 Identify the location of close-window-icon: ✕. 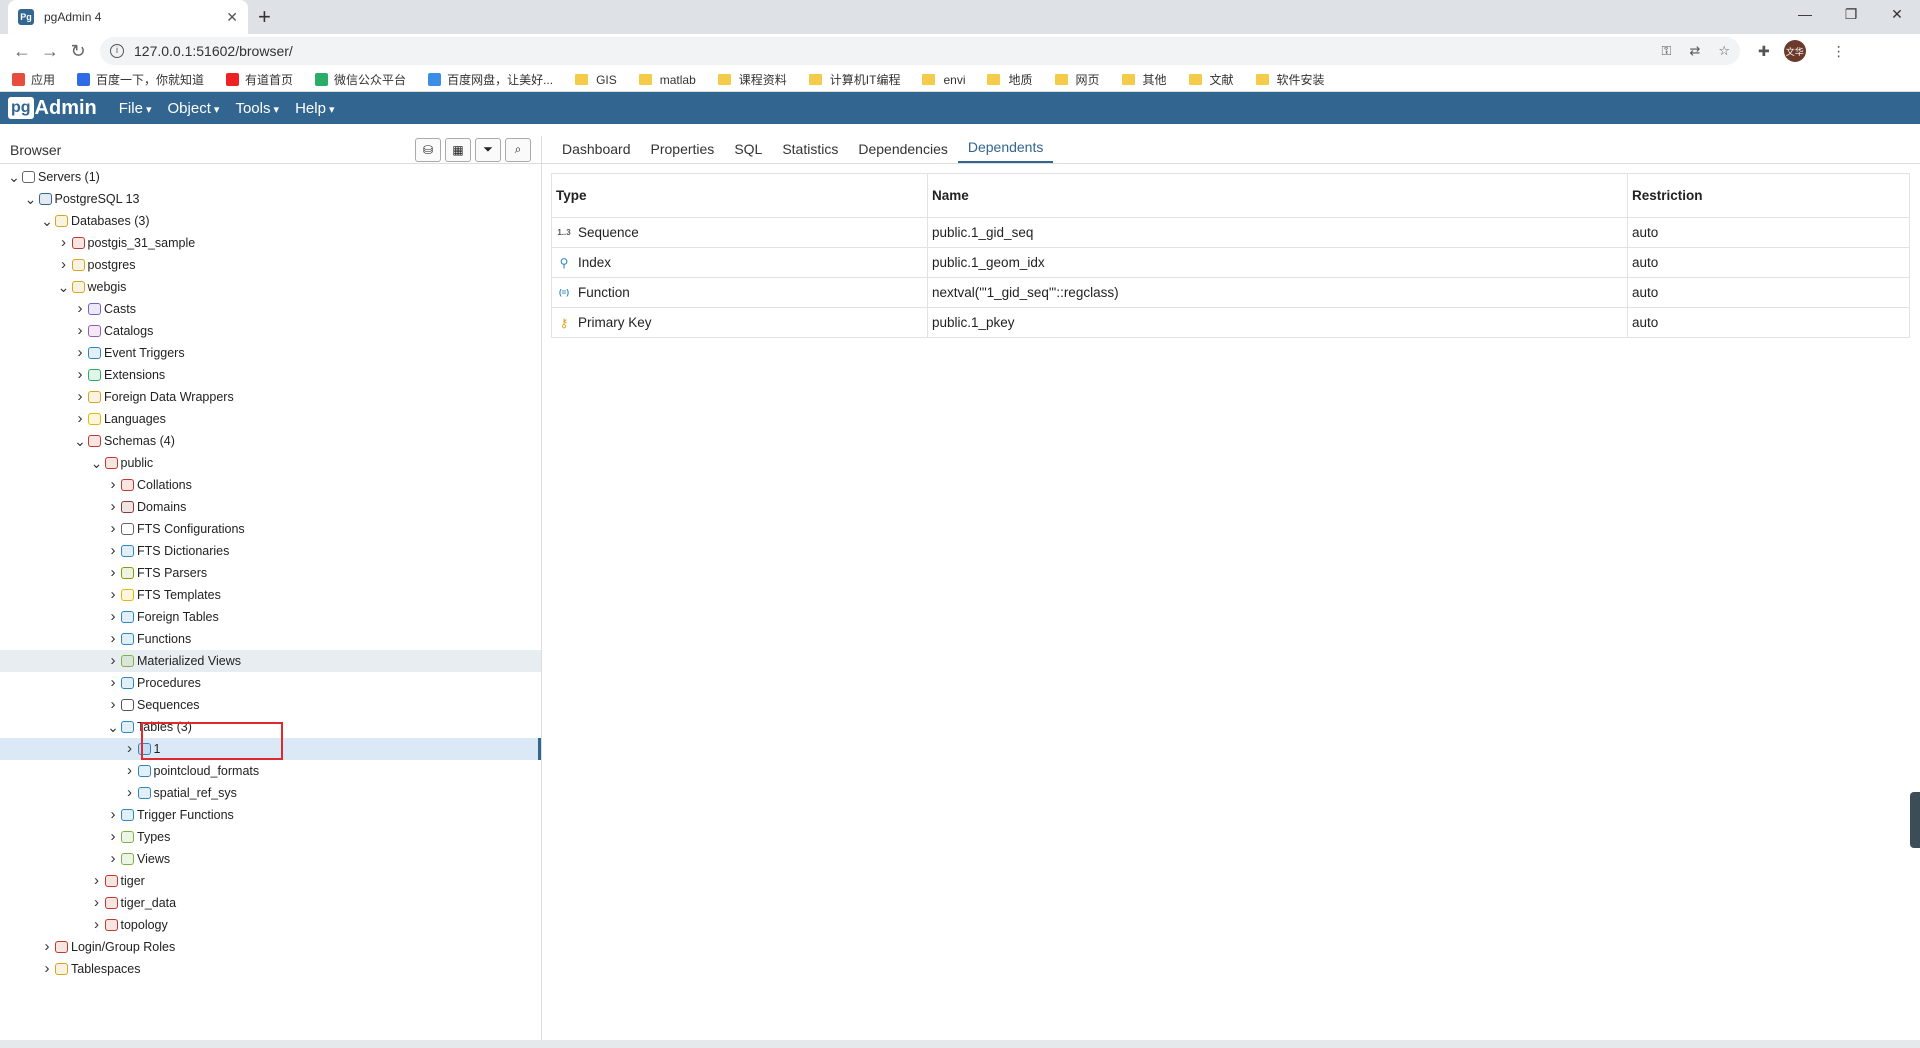
(1897, 14).